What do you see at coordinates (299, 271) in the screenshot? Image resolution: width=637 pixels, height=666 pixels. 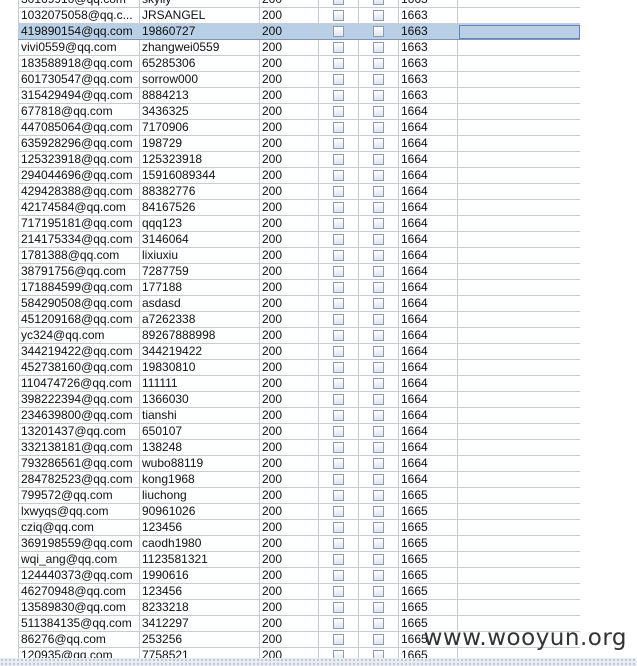 I see `table-row: 38791756@qq.com 7287759 200 1664` at bounding box center [299, 271].